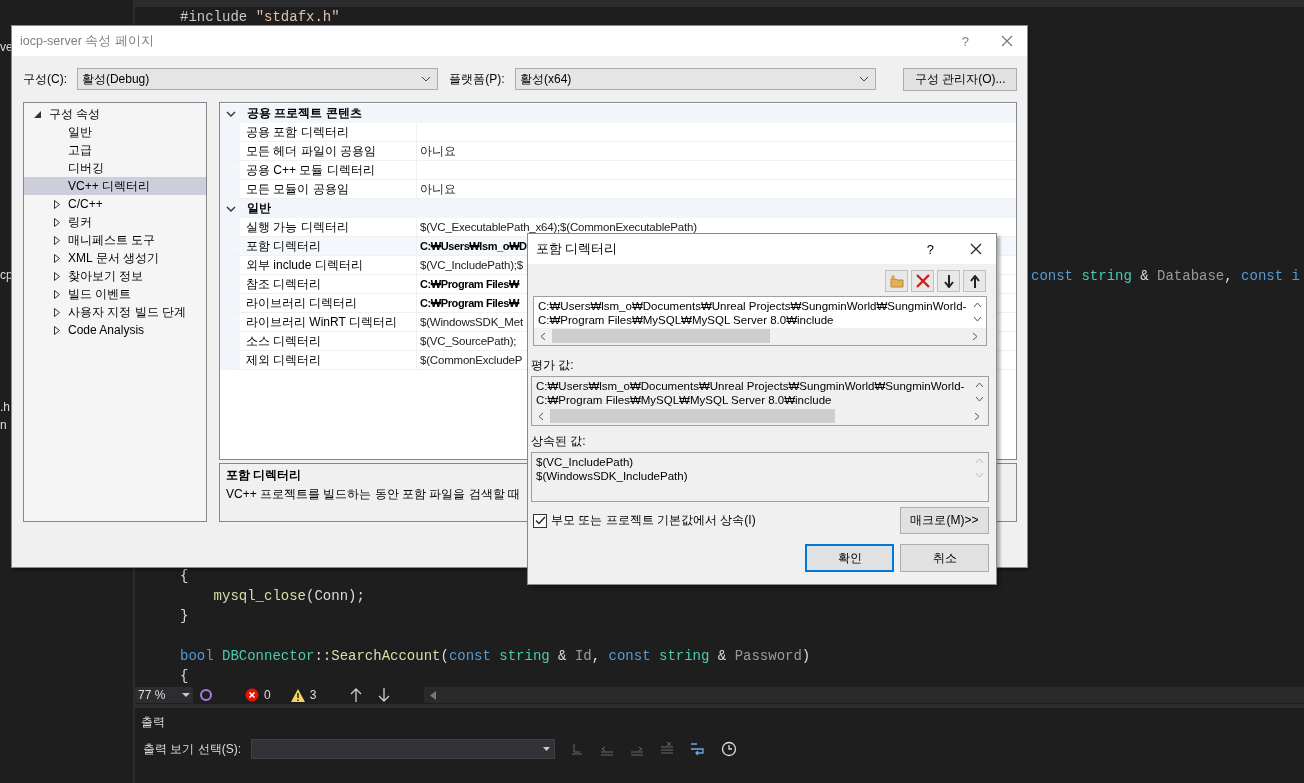 This screenshot has width=1304, height=783. I want to click on close-icon, so click(976, 249).